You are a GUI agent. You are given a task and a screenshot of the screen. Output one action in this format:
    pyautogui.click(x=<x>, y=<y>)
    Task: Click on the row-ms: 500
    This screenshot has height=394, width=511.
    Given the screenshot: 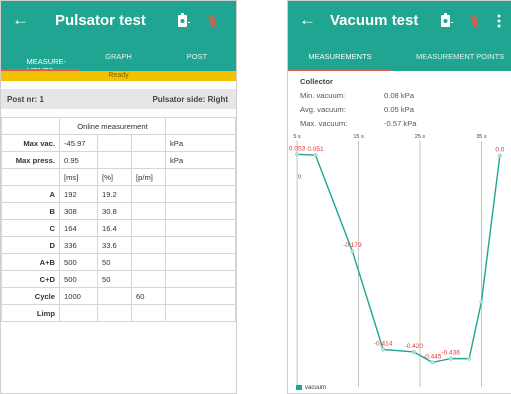 What is the action you would take?
    pyautogui.click(x=78, y=262)
    